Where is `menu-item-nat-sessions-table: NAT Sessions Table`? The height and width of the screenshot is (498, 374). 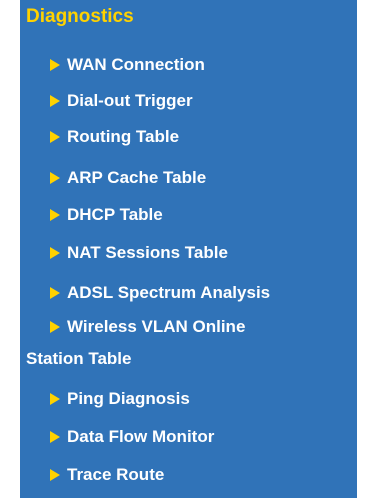
menu-item-nat-sessions-table: NAT Sessions Table is located at coordinates (188, 254).